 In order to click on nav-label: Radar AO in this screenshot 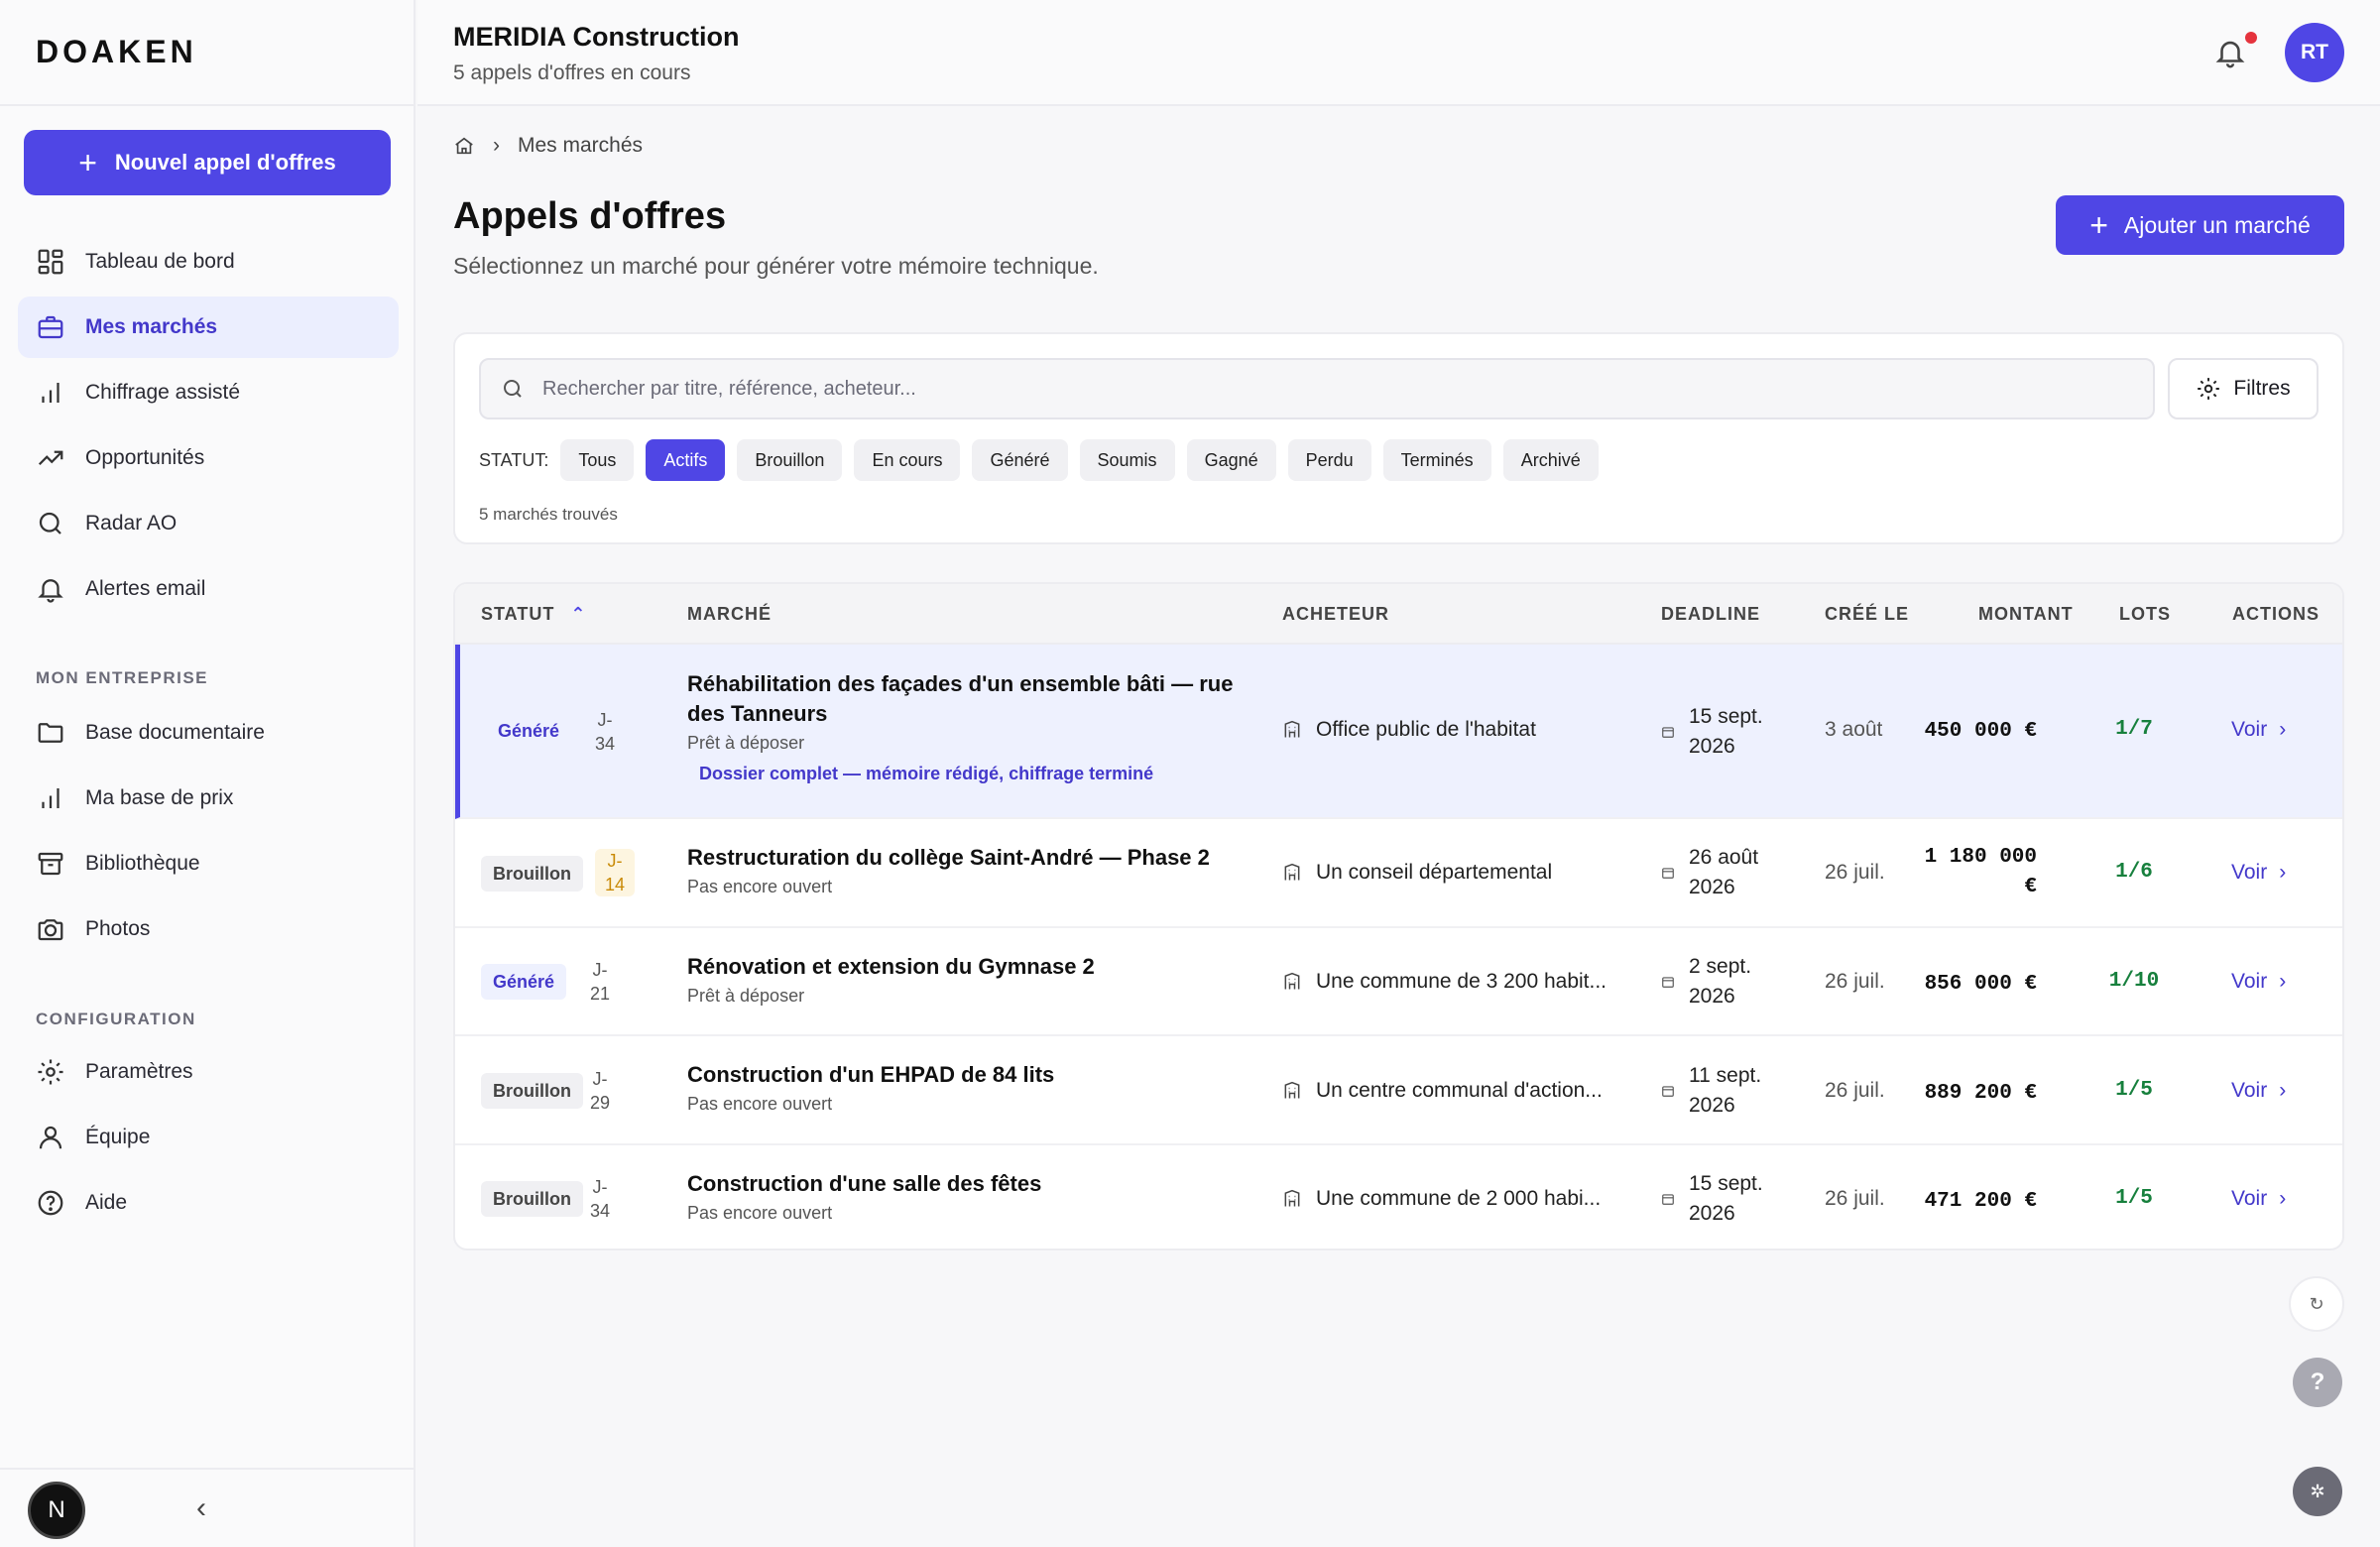, I will do `click(131, 523)`.